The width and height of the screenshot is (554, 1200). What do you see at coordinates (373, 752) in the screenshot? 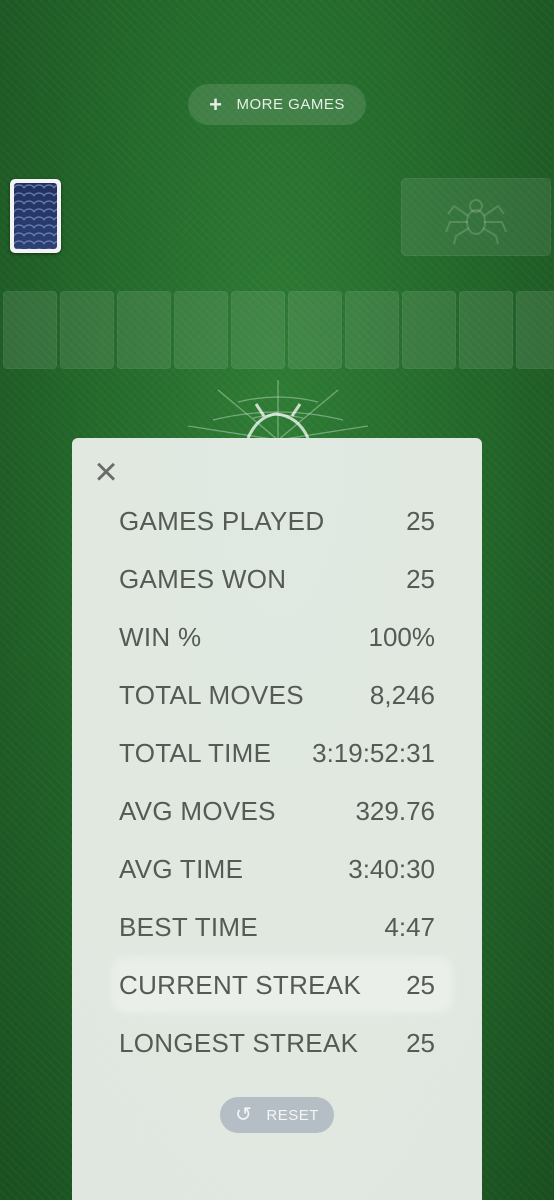
I see `stat-value: 3:19:52:31` at bounding box center [373, 752].